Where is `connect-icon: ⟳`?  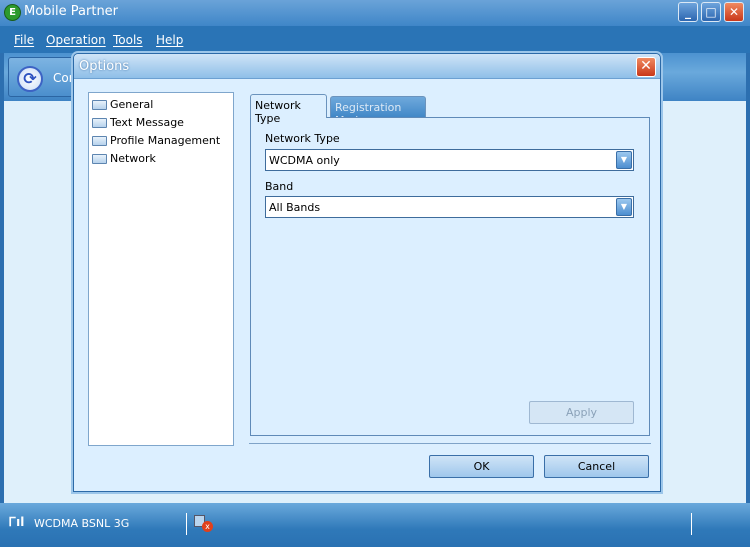
connect-icon: ⟳ is located at coordinates (30, 79).